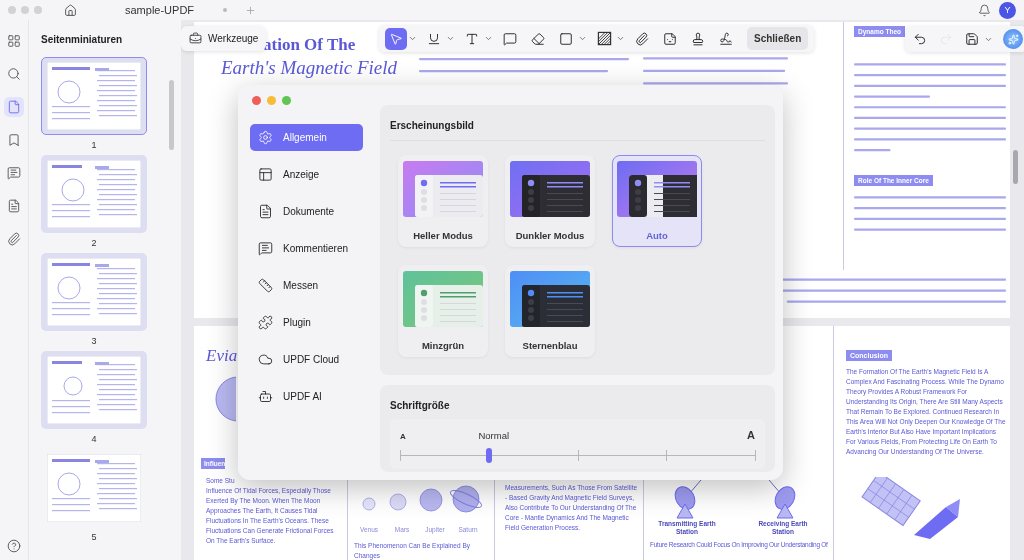 The height and width of the screenshot is (560, 1024). I want to click on sparkle-icon, so click(1013, 39).